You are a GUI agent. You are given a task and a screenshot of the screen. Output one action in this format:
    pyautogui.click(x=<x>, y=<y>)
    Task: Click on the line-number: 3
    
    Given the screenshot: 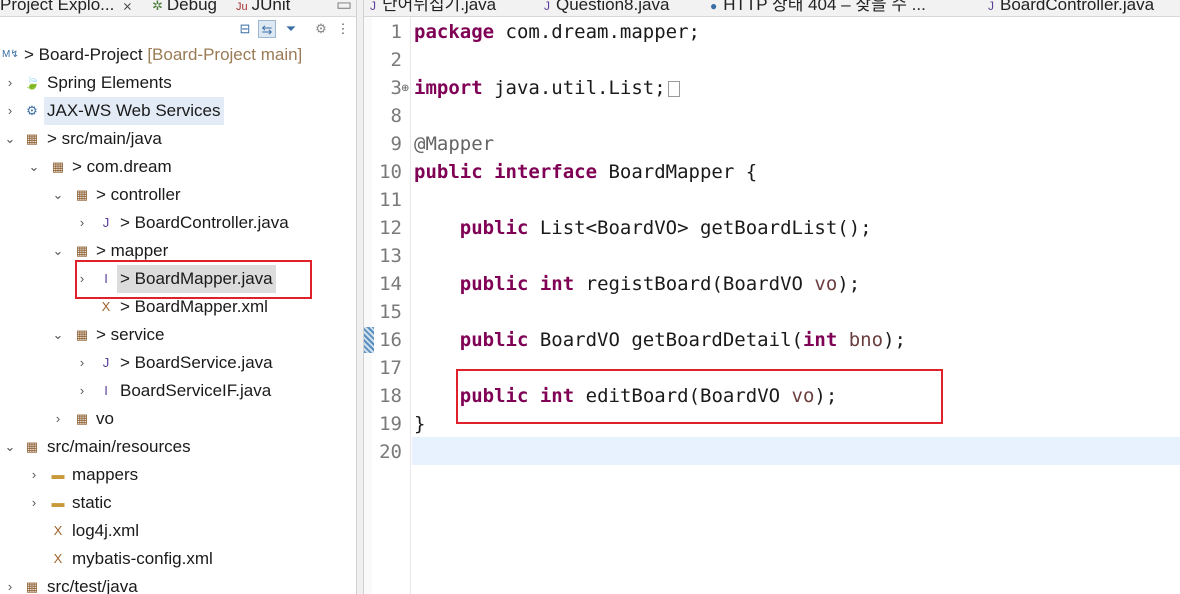 What is the action you would take?
    pyautogui.click(x=396, y=88)
    